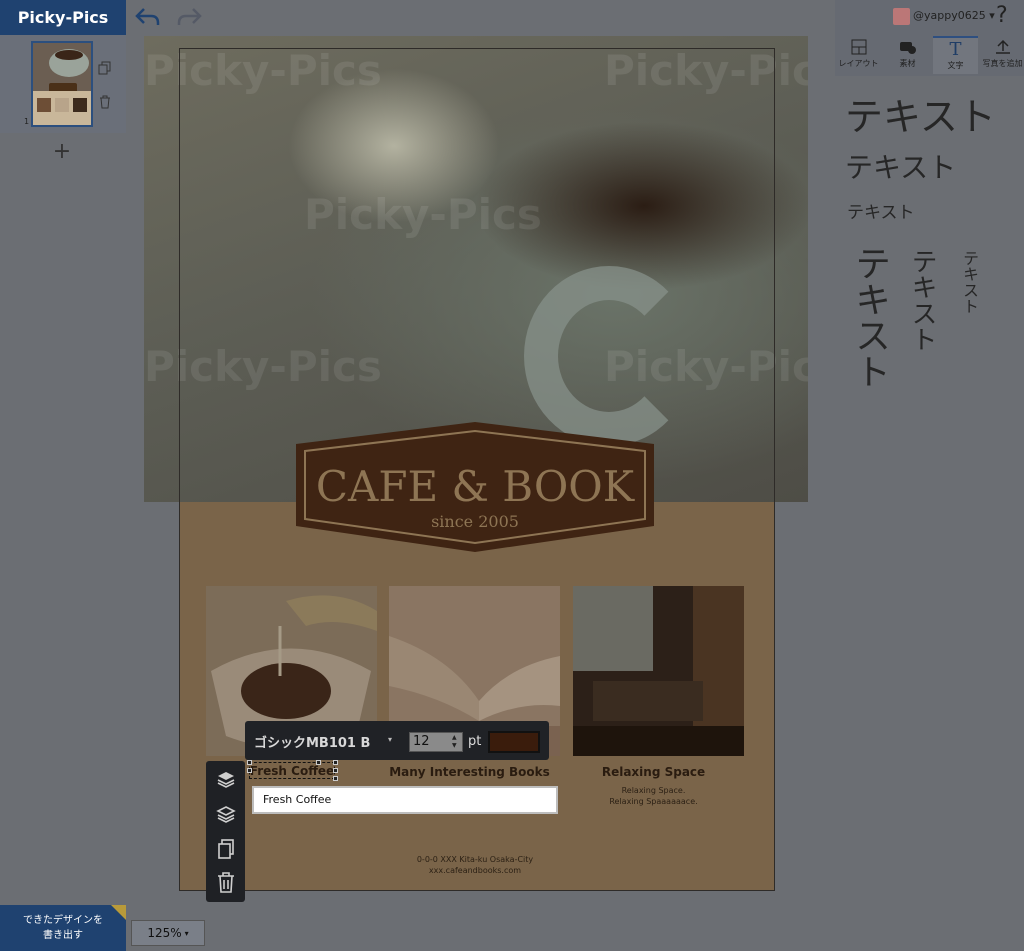 The width and height of the screenshot is (1024, 951). I want to click on tab-add-photo: 写真を追加, so click(1002, 55).